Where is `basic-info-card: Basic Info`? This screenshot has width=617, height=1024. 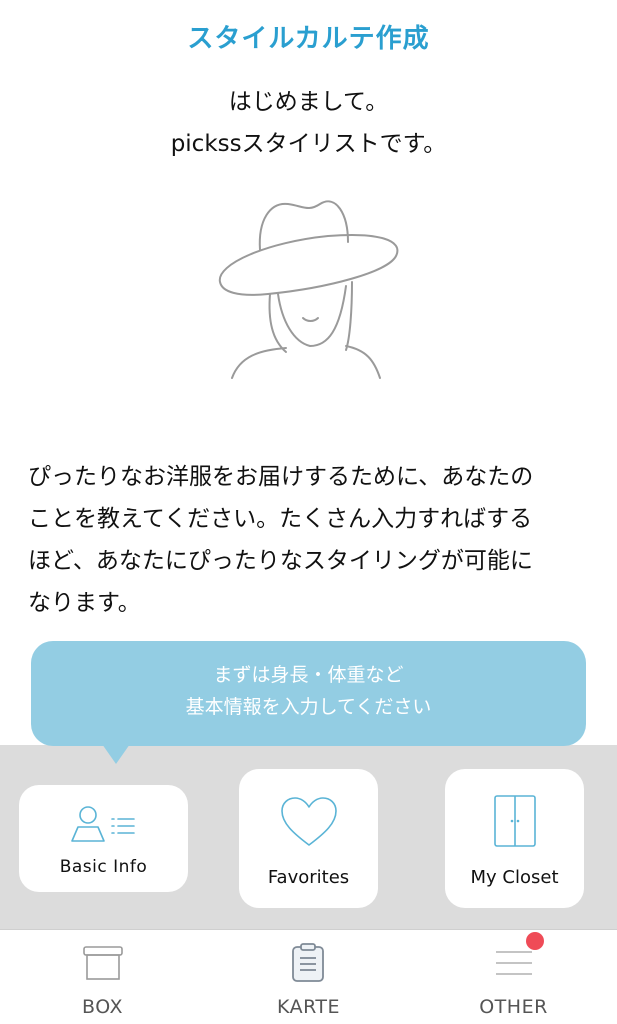 basic-info-card: Basic Info is located at coordinates (103, 838).